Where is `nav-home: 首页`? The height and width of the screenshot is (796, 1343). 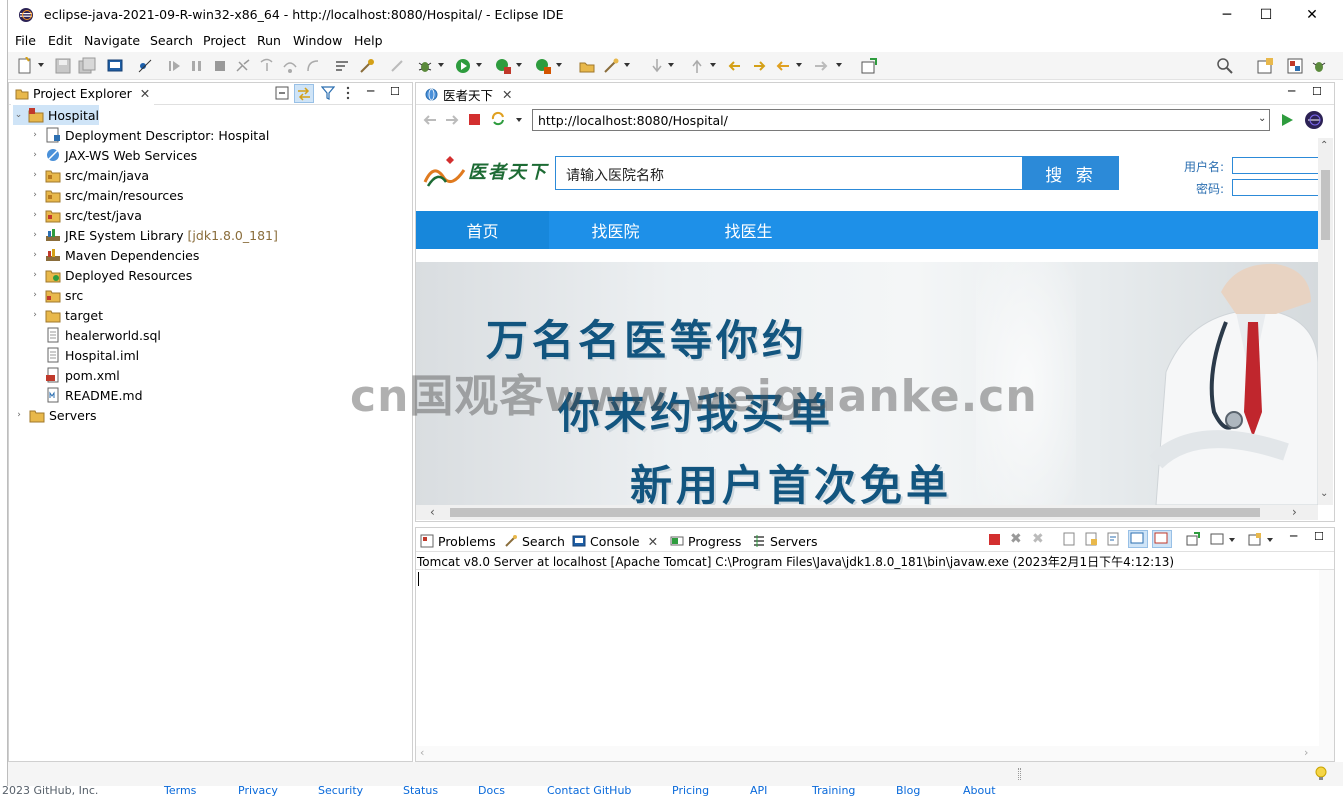 nav-home: 首页 is located at coordinates (482, 230).